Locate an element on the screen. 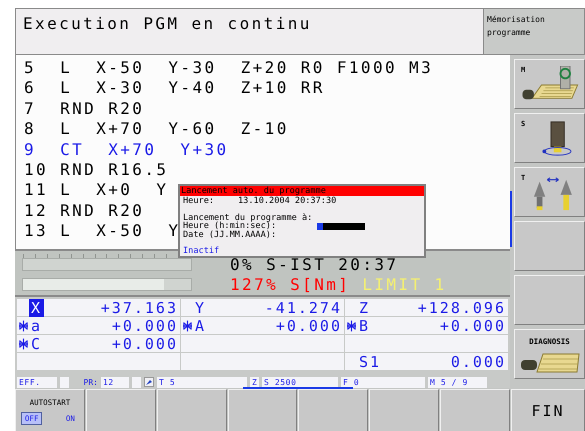  screen-title: Execution PGM en continu is located at coordinates (250, 31).